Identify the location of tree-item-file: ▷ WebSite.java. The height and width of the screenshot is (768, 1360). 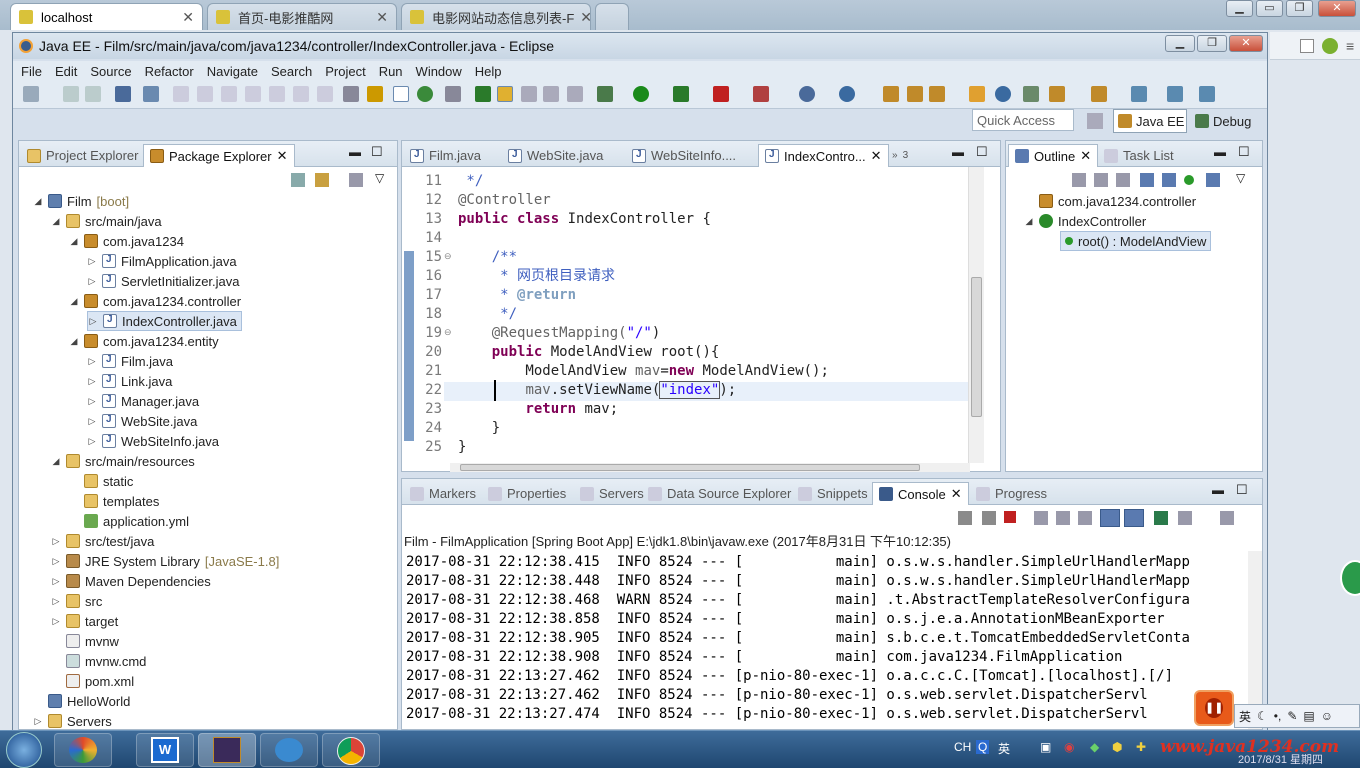
(142, 421).